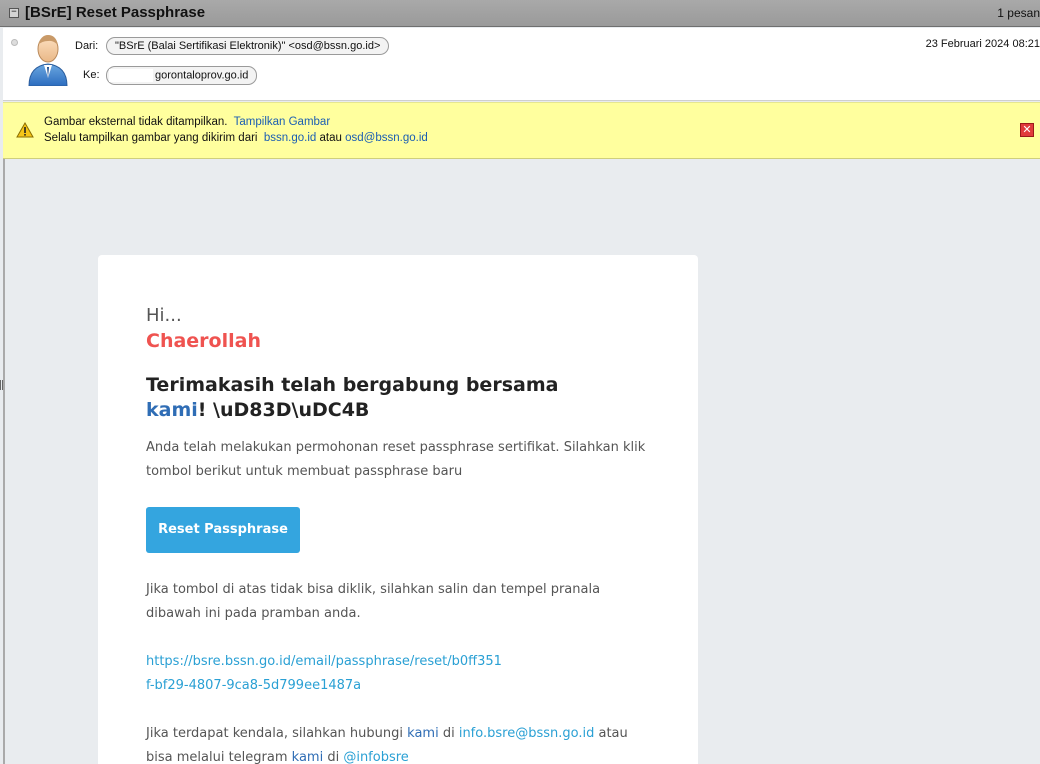 The image size is (1040, 764). I want to click on to-address-text: gorontaloprov.go.id, so click(202, 75).